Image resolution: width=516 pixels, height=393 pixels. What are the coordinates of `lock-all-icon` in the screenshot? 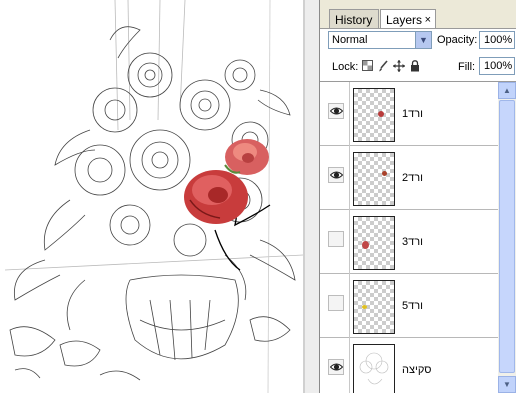 It's located at (415, 66).